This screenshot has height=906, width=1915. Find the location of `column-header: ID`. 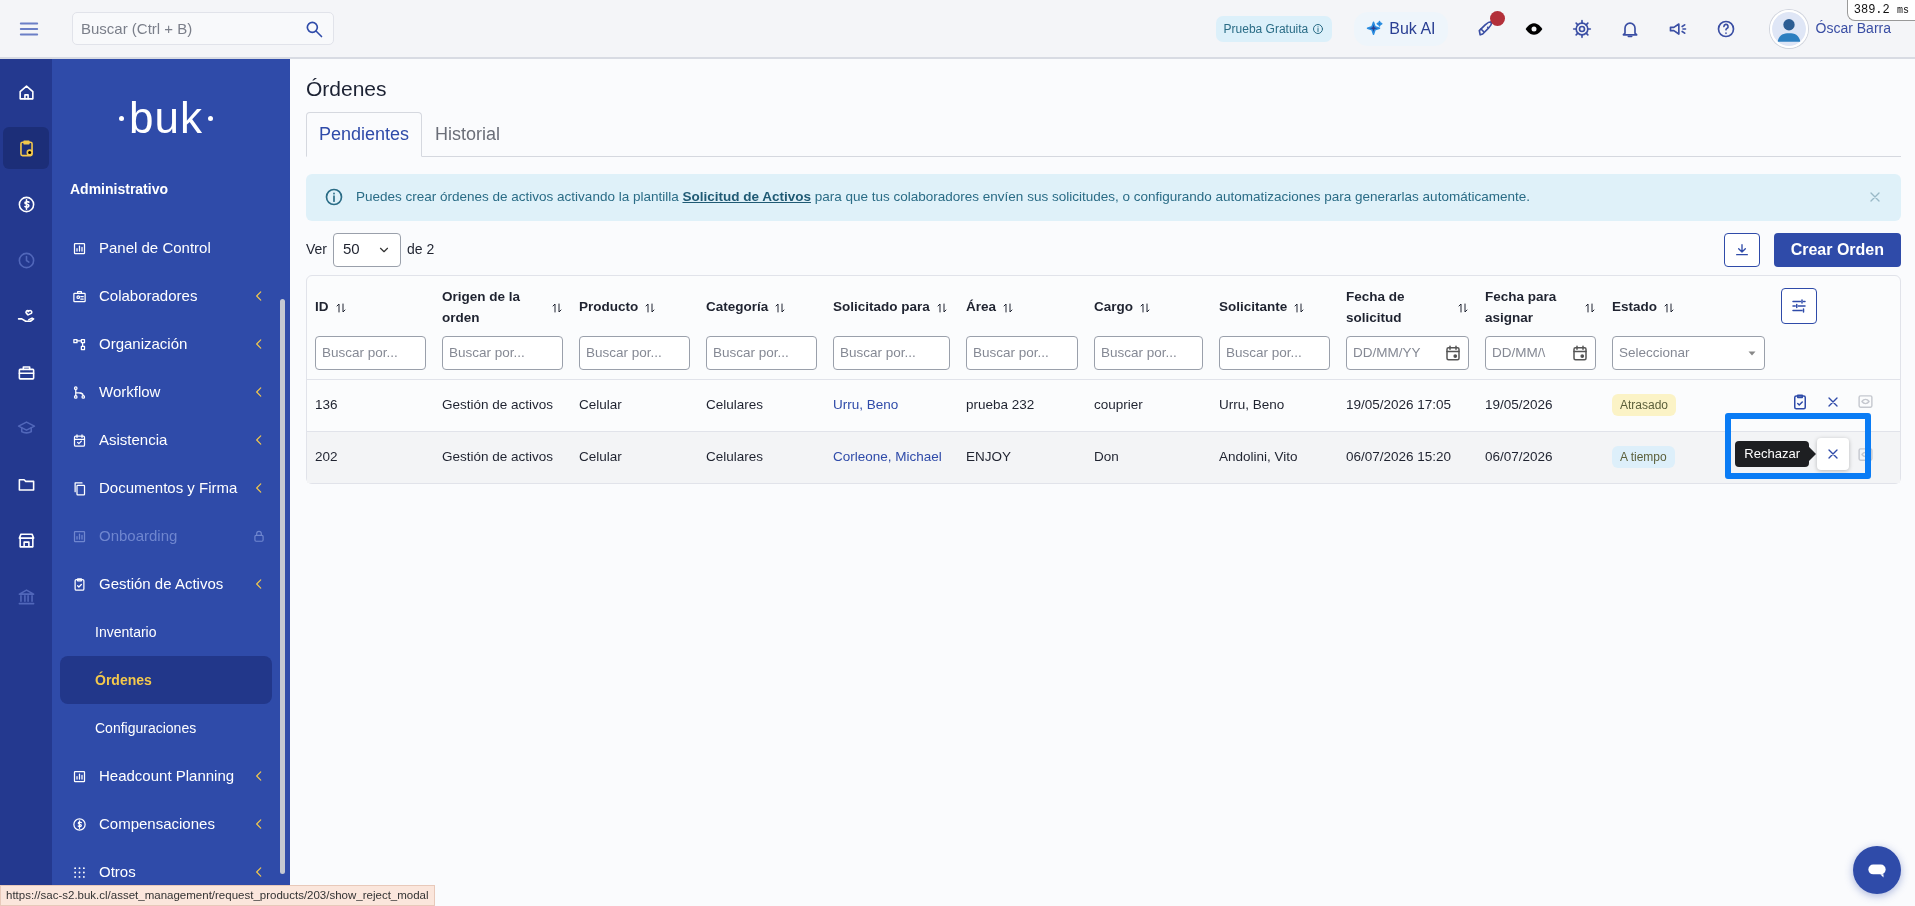

column-header: ID is located at coordinates (322, 307).